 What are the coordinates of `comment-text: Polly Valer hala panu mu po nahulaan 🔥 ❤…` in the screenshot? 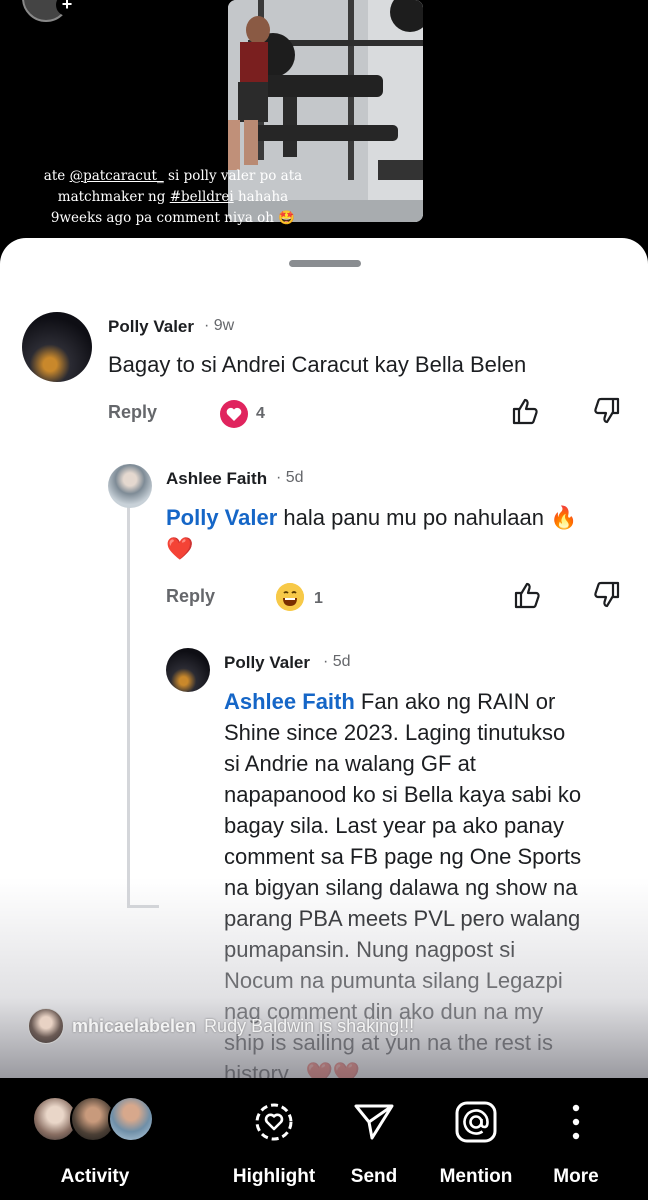 It's located at (372, 533).